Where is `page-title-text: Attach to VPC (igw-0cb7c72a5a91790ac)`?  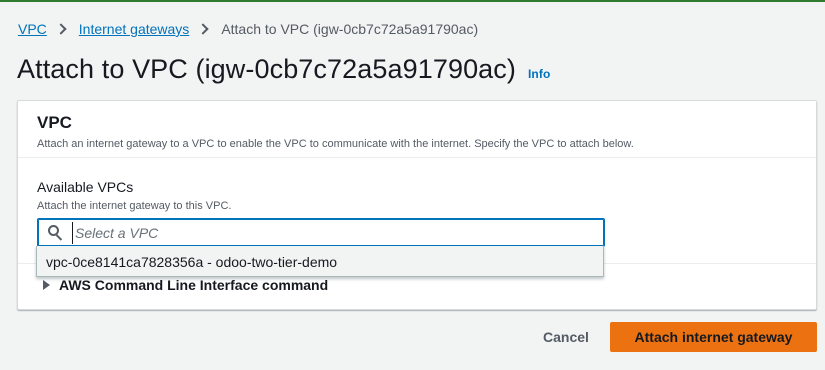
page-title-text: Attach to VPC (igw-0cb7c72a5a91790ac) is located at coordinates (266, 69).